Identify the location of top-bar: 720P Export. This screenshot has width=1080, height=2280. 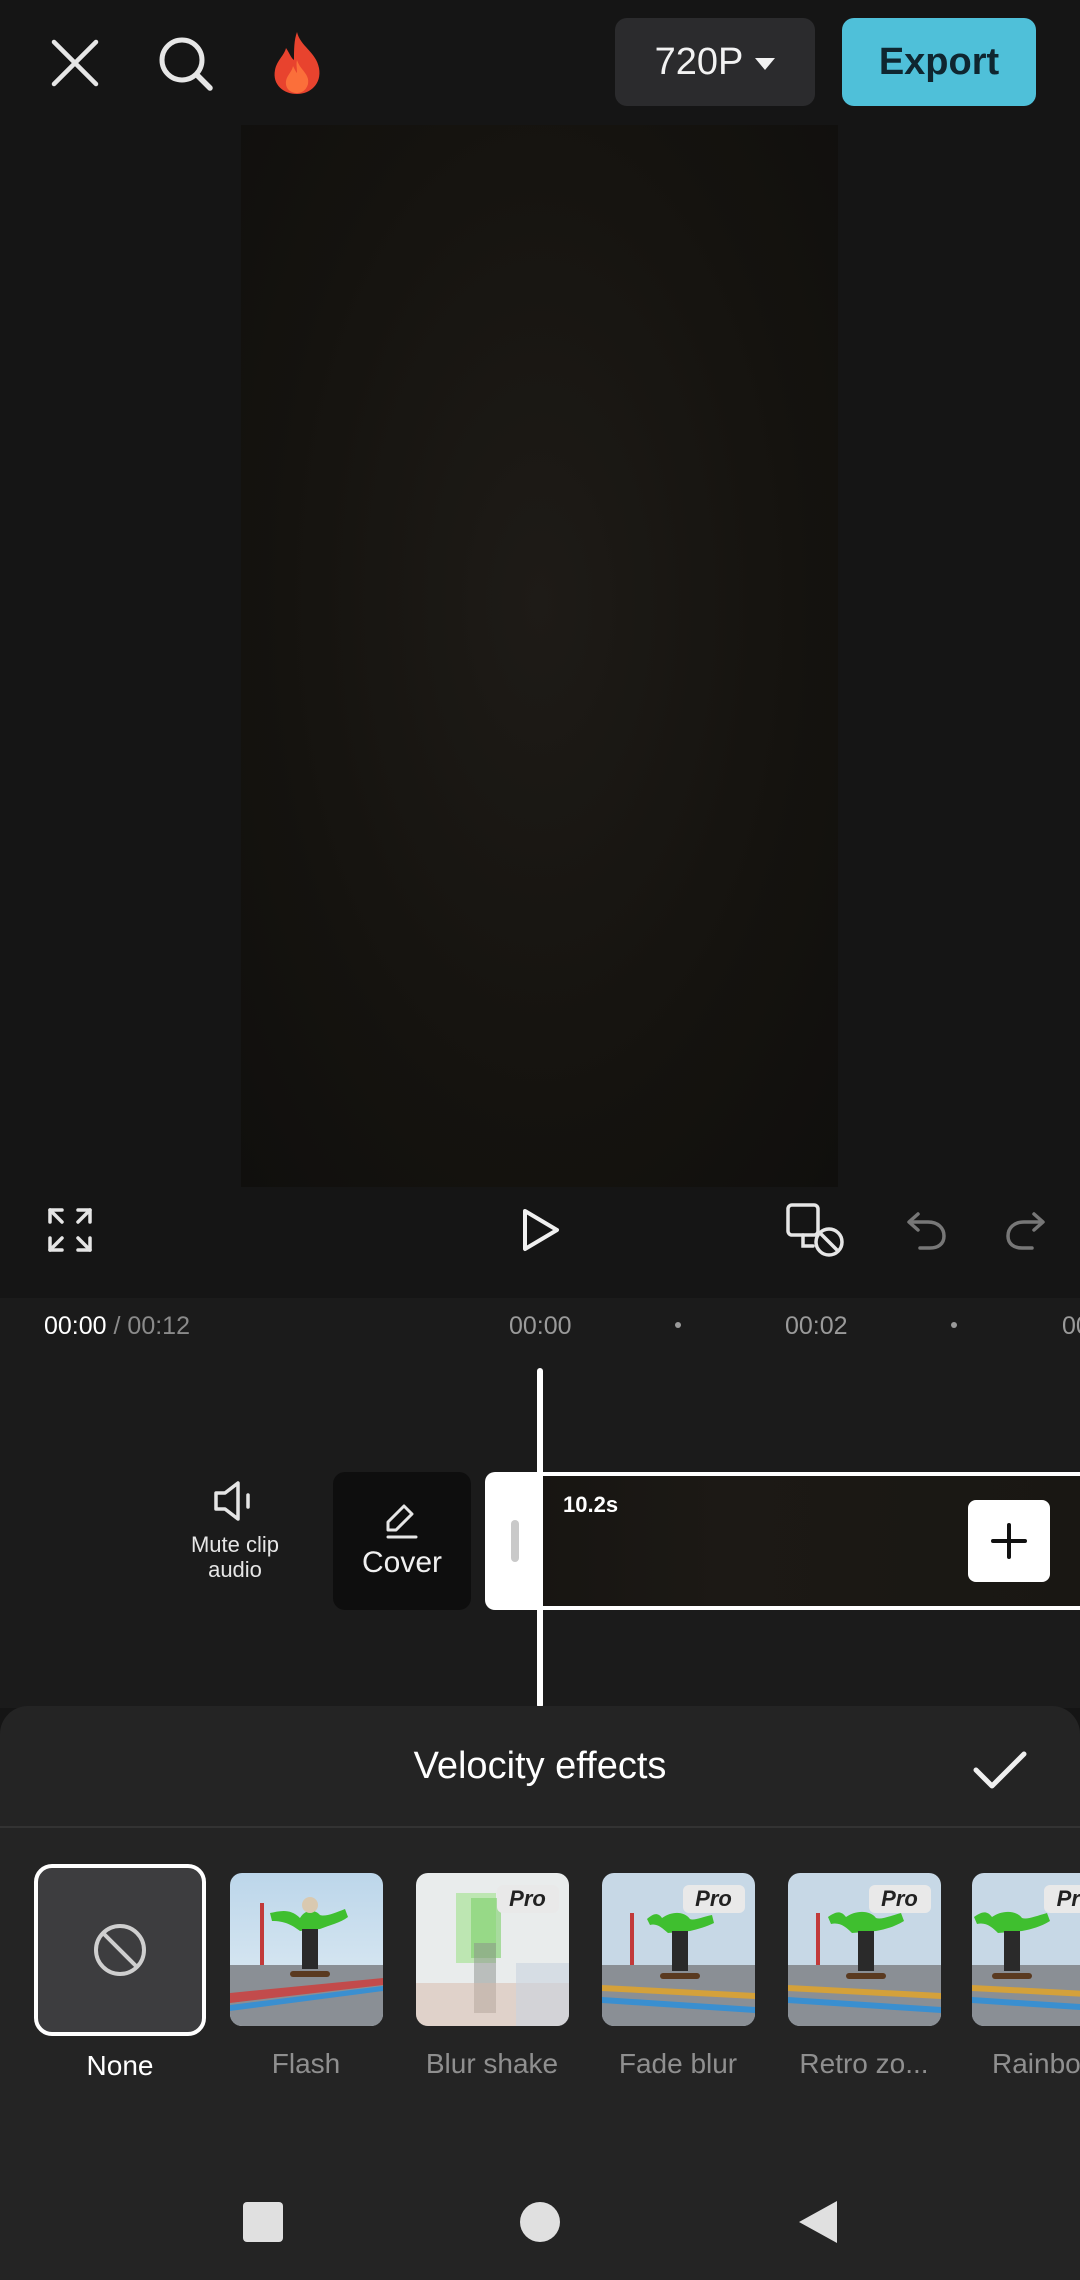
(540, 62).